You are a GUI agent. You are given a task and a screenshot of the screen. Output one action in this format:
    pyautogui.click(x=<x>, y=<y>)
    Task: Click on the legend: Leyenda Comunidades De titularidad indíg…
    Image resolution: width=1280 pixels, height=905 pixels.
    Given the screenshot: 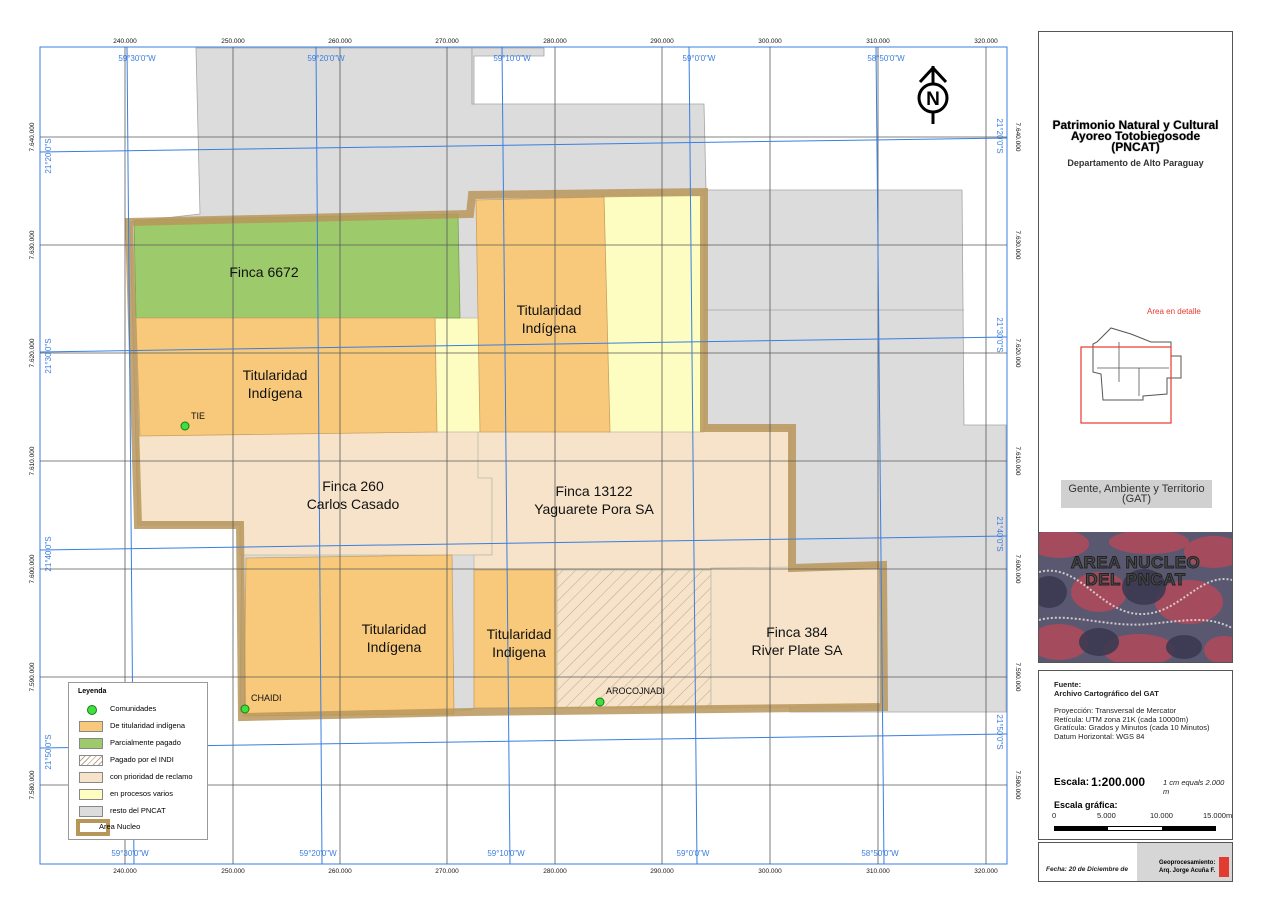 What is the action you would take?
    pyautogui.click(x=138, y=761)
    